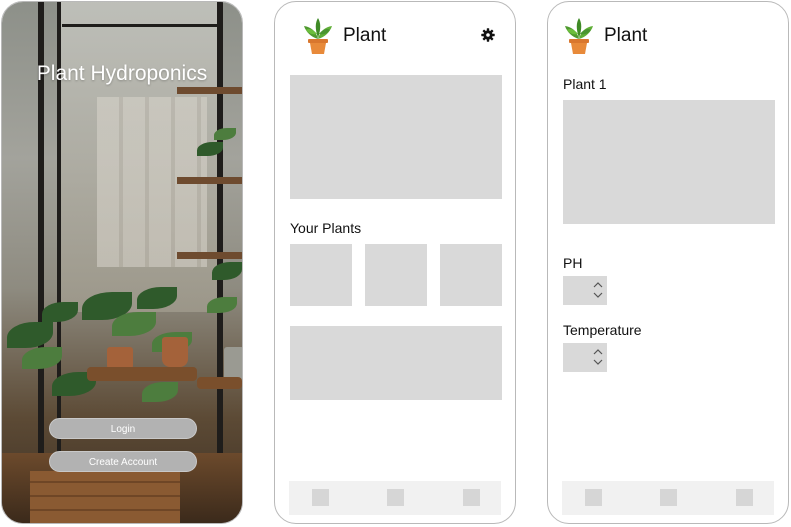  I want to click on section-title: Your Plants, so click(326, 228).